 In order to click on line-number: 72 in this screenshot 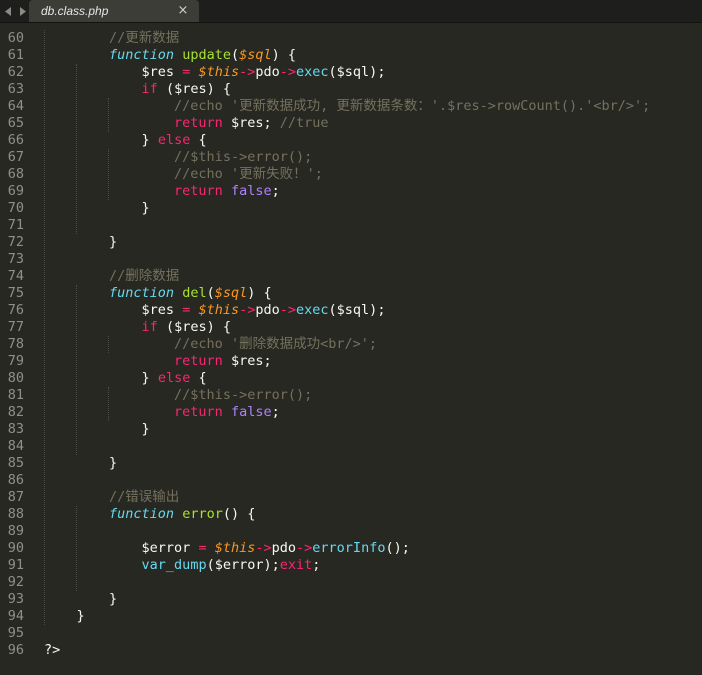, I will do `click(15, 242)`.